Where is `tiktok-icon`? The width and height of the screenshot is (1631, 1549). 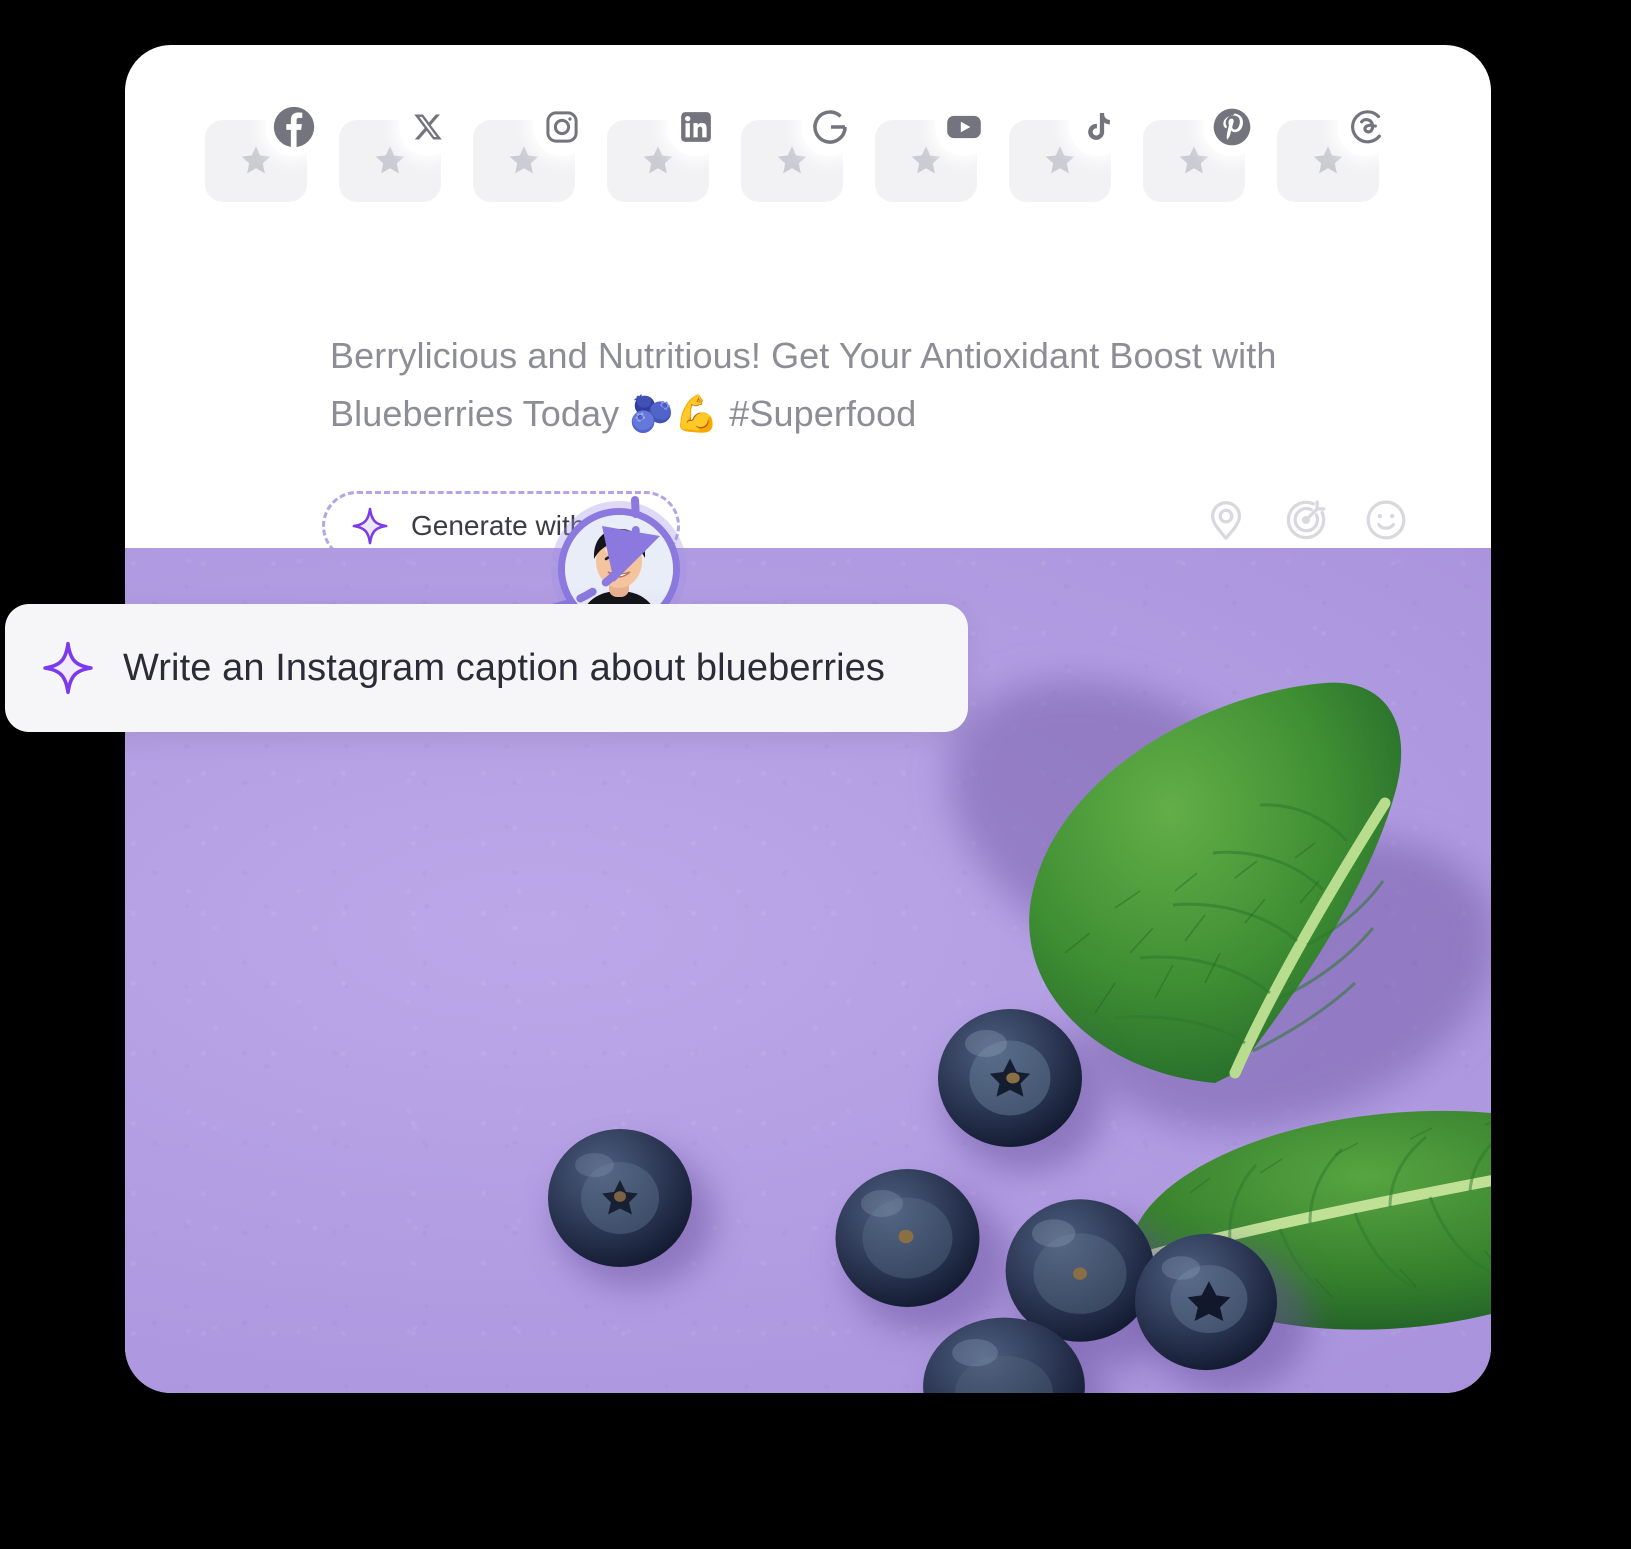
tiktok-icon is located at coordinates (1098, 127).